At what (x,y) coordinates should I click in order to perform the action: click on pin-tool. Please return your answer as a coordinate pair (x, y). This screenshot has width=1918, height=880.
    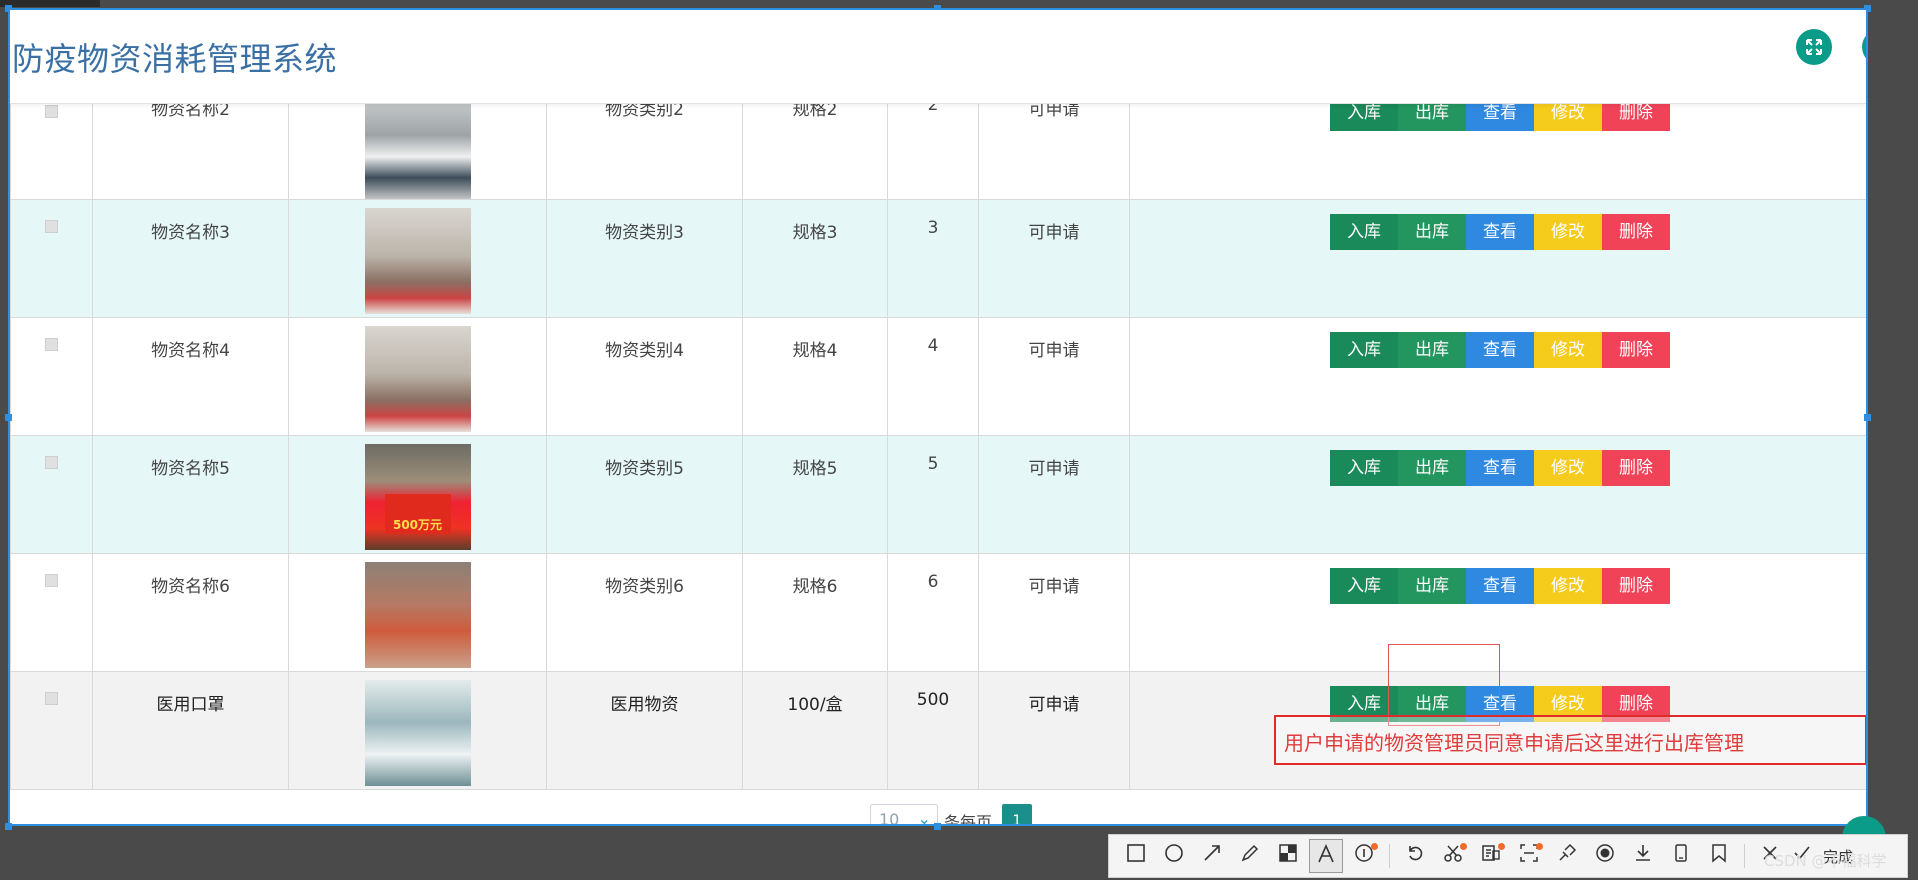
    Looking at the image, I should click on (1567, 856).